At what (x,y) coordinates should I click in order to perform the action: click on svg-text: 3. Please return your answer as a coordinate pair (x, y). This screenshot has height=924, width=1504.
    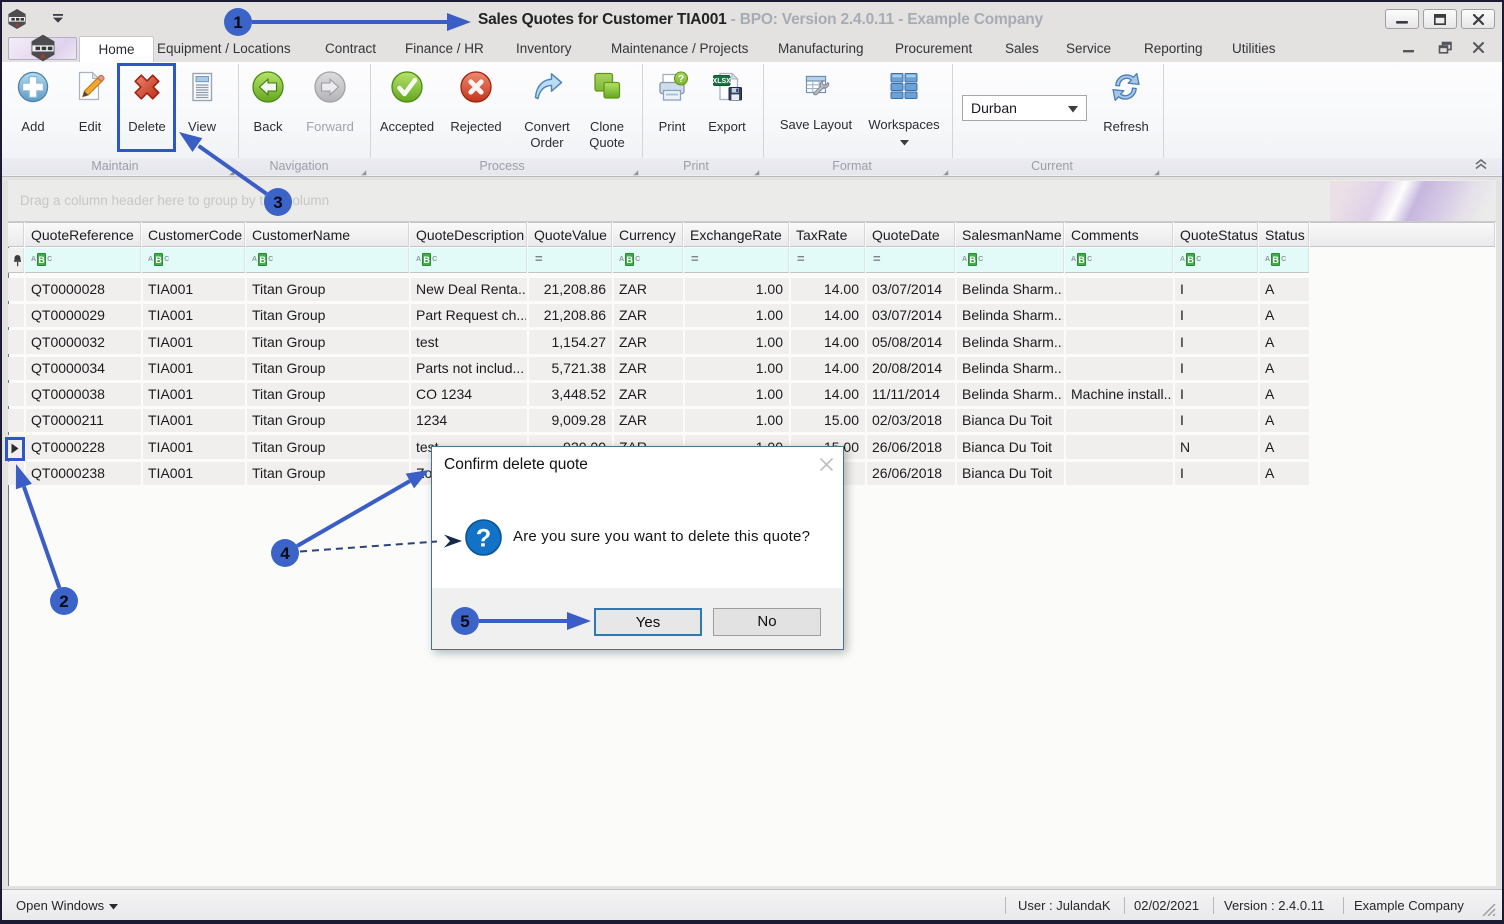
    Looking at the image, I should click on (277, 202).